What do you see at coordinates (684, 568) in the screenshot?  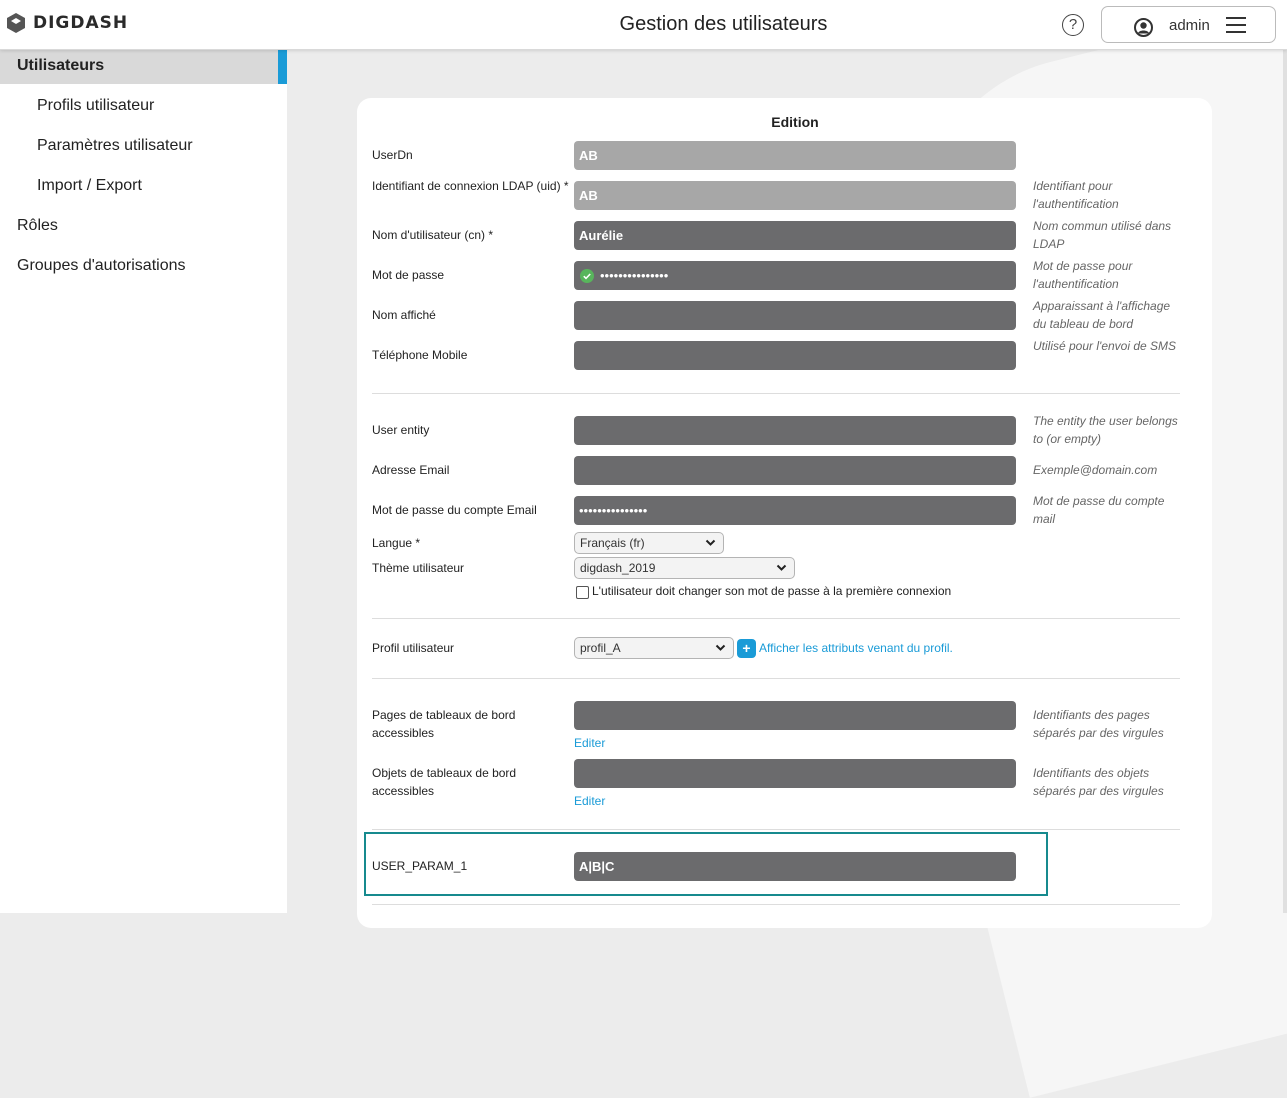 I see `theme-select: digdash_2019` at bounding box center [684, 568].